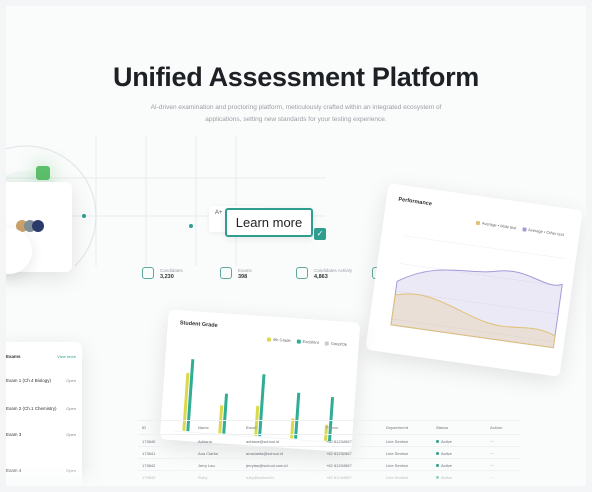 This screenshot has width=592, height=492. I want to click on activity-icon, so click(302, 273).